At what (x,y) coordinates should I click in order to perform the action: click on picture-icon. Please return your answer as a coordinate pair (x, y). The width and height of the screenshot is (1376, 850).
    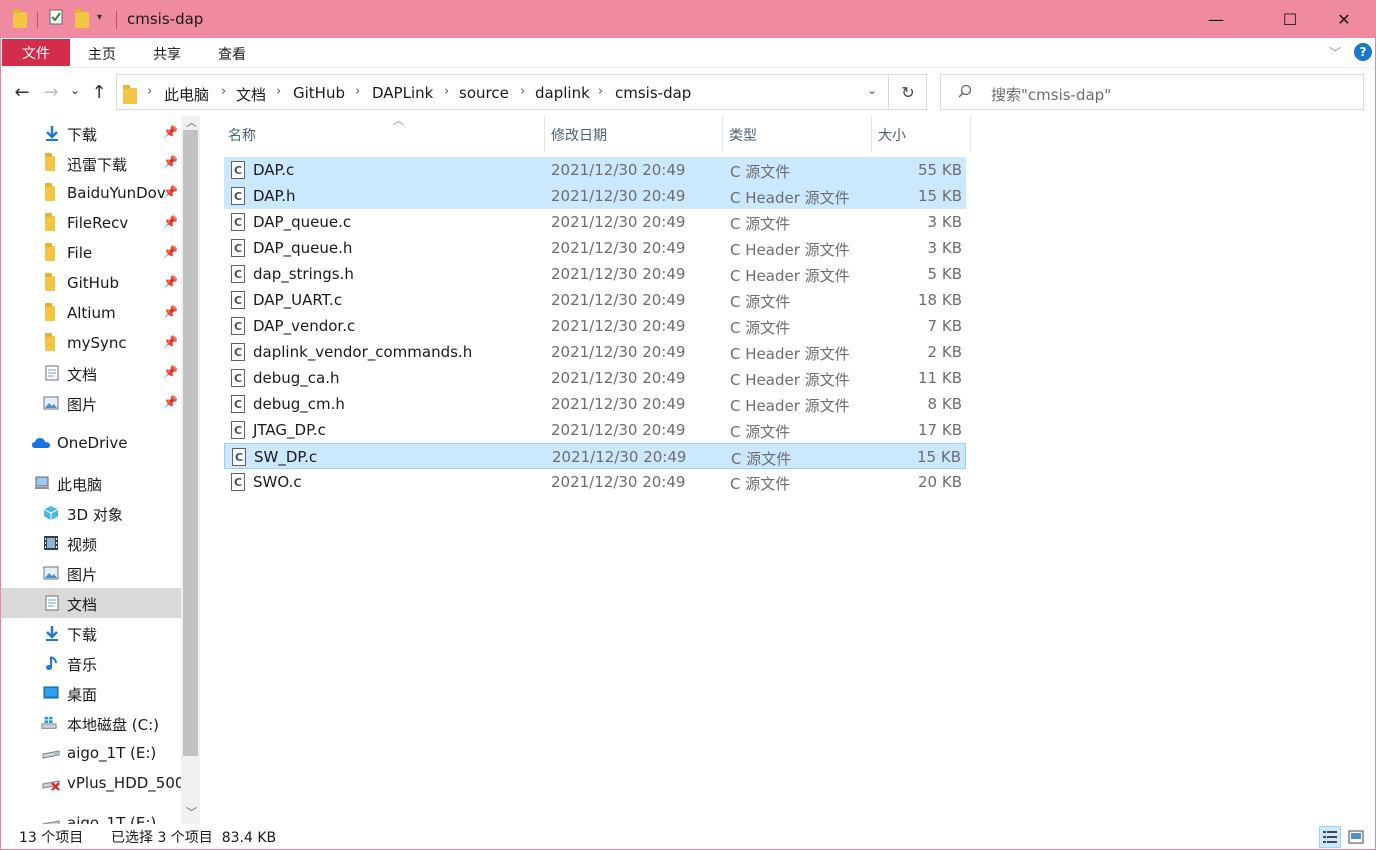
    Looking at the image, I should click on (51, 573).